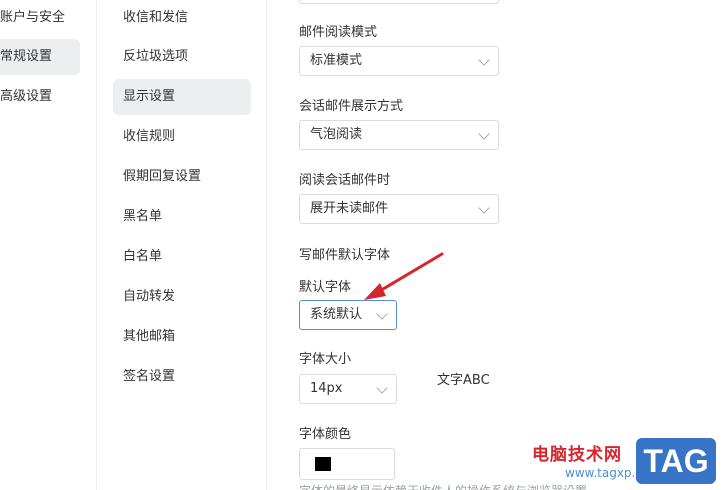 The width and height of the screenshot is (722, 490). I want to click on read-mode-value: 标准模式, so click(336, 60).